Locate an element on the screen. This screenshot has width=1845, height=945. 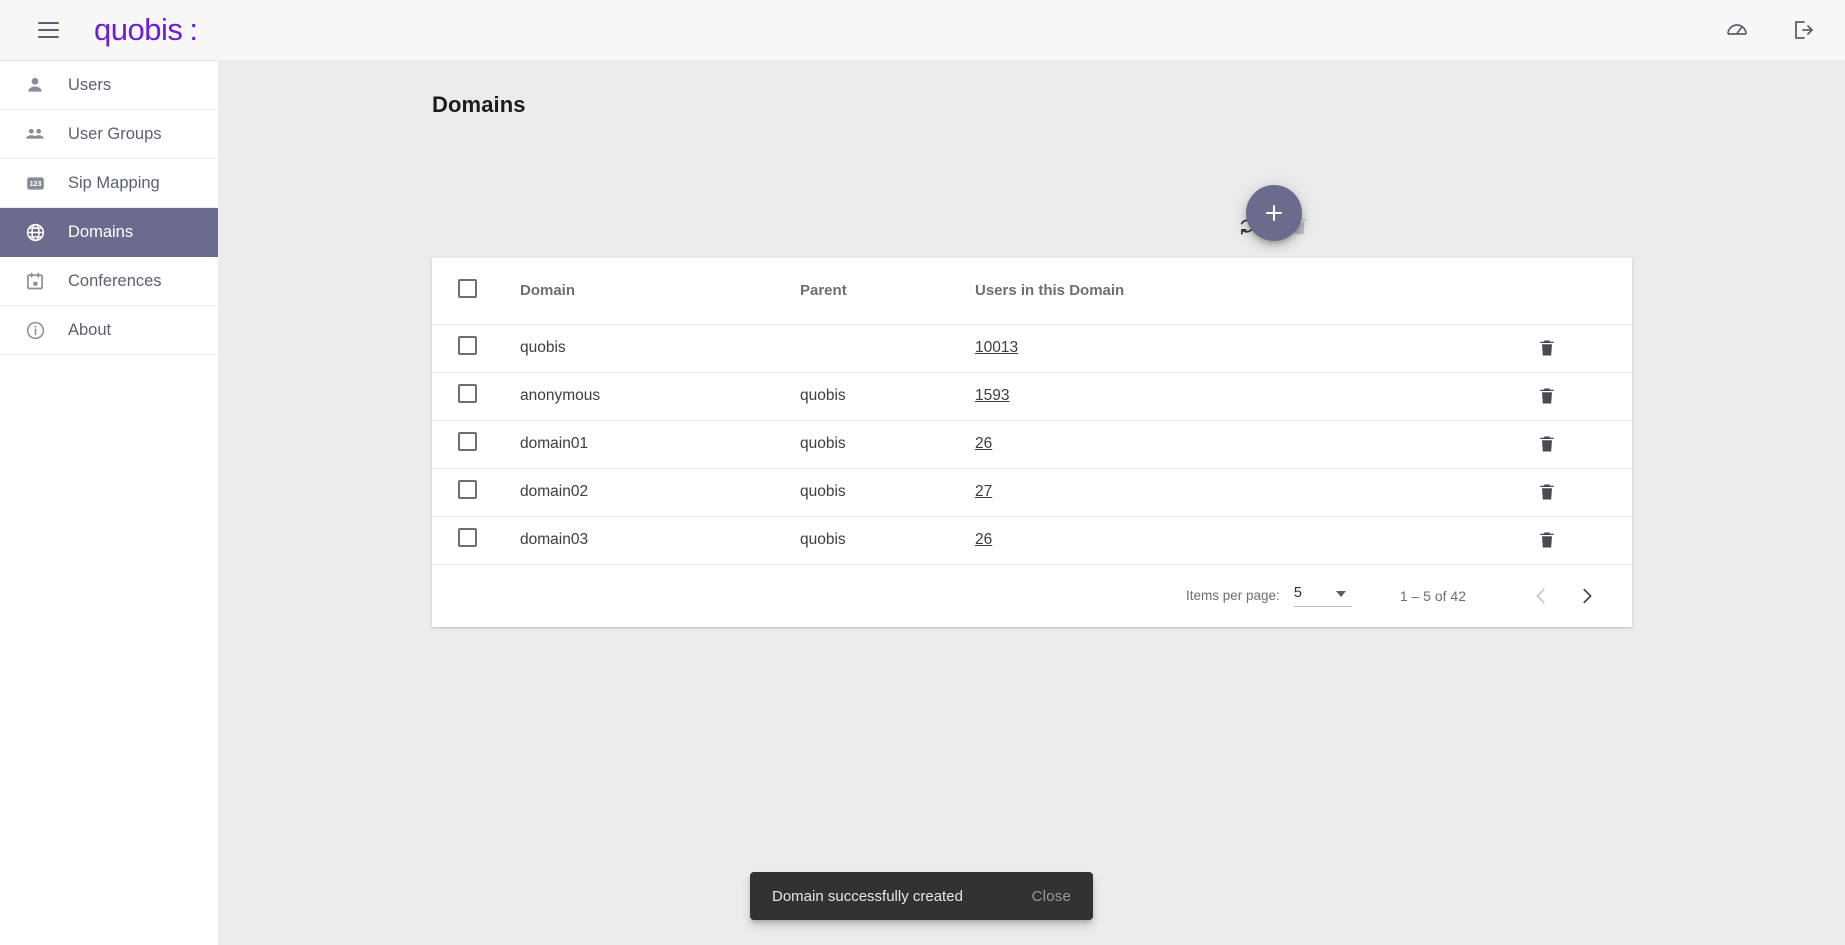
dashboard-icon is located at coordinates (1737, 30).